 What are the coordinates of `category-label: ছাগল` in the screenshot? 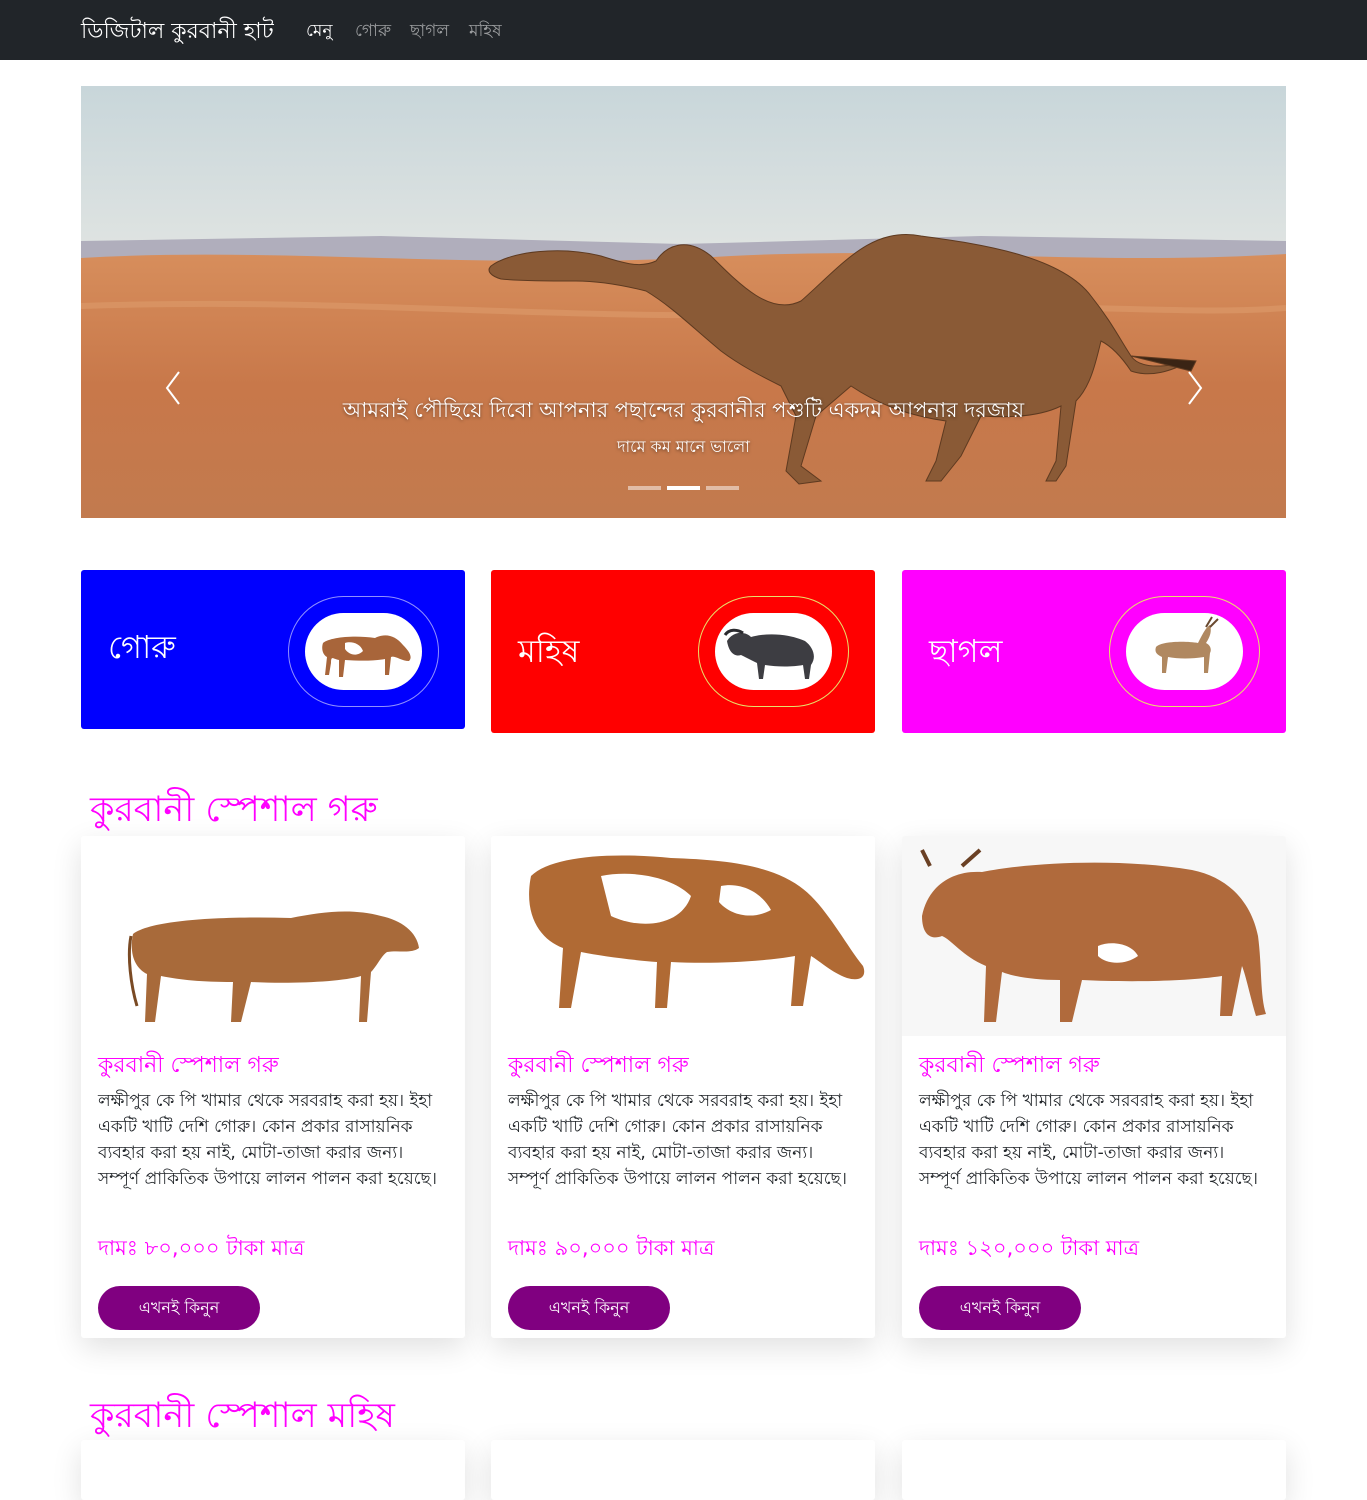 It's located at (966, 651).